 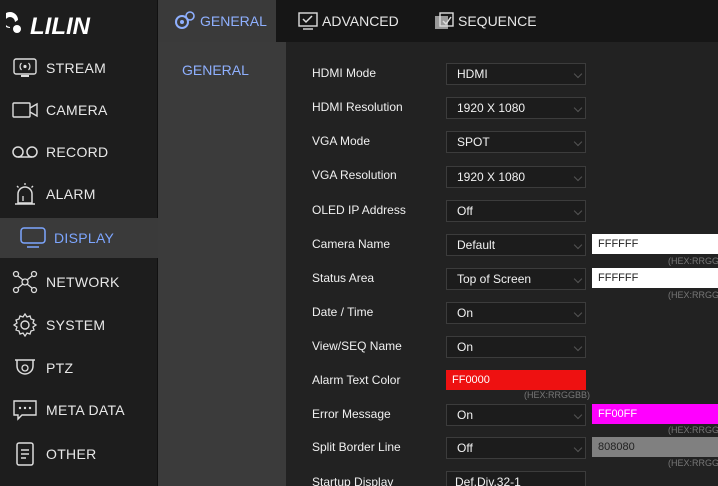 What do you see at coordinates (693, 261) in the screenshot?
I see `camera-name-hex-hint: (HEX:RRGGB` at bounding box center [693, 261].